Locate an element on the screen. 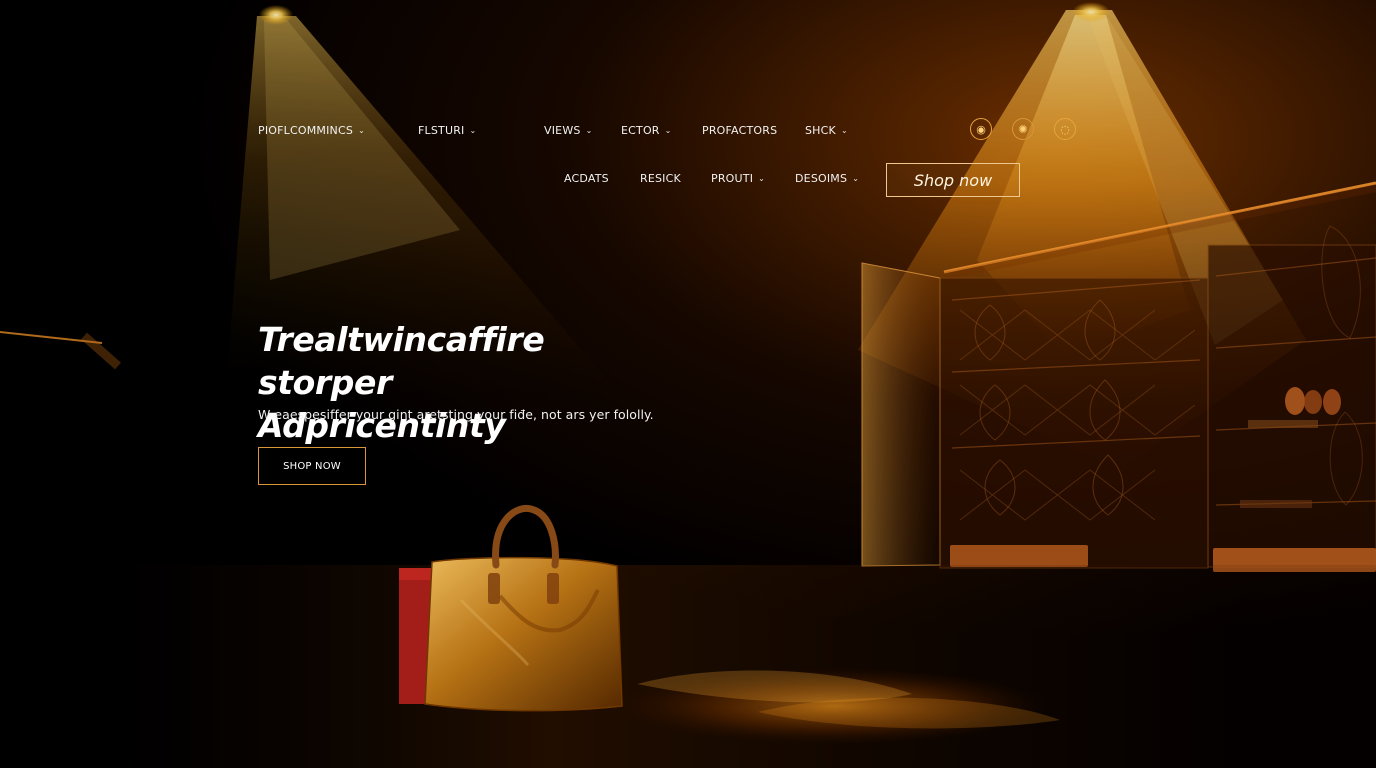 This screenshot has width=1376, height=768. secondary-navigation: ACDATS RESICK PROUTI ⌄ DESOIMS ⌄ is located at coordinates (719, 178).